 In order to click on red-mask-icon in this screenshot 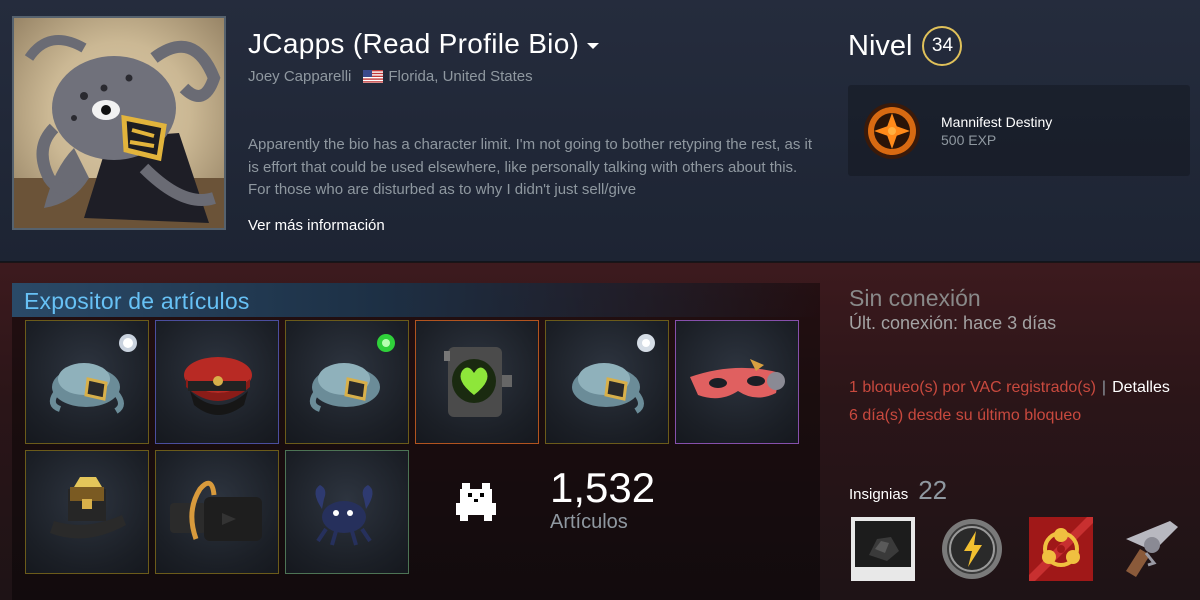, I will do `click(737, 379)`.